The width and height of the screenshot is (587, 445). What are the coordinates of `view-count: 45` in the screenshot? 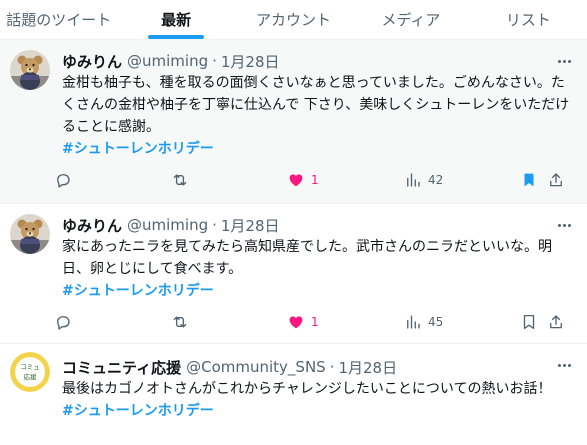 It's located at (436, 322).